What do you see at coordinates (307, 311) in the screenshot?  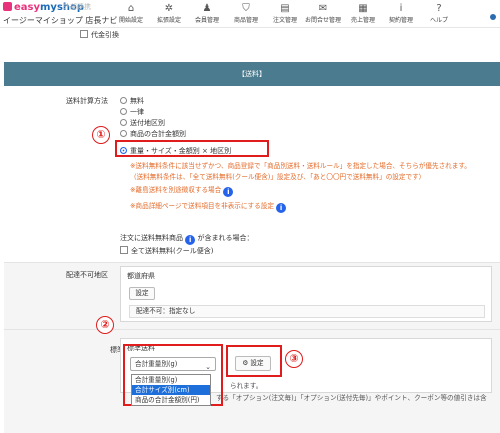 I see `undeliverable-value: 配達不可：指定なし` at bounding box center [307, 311].